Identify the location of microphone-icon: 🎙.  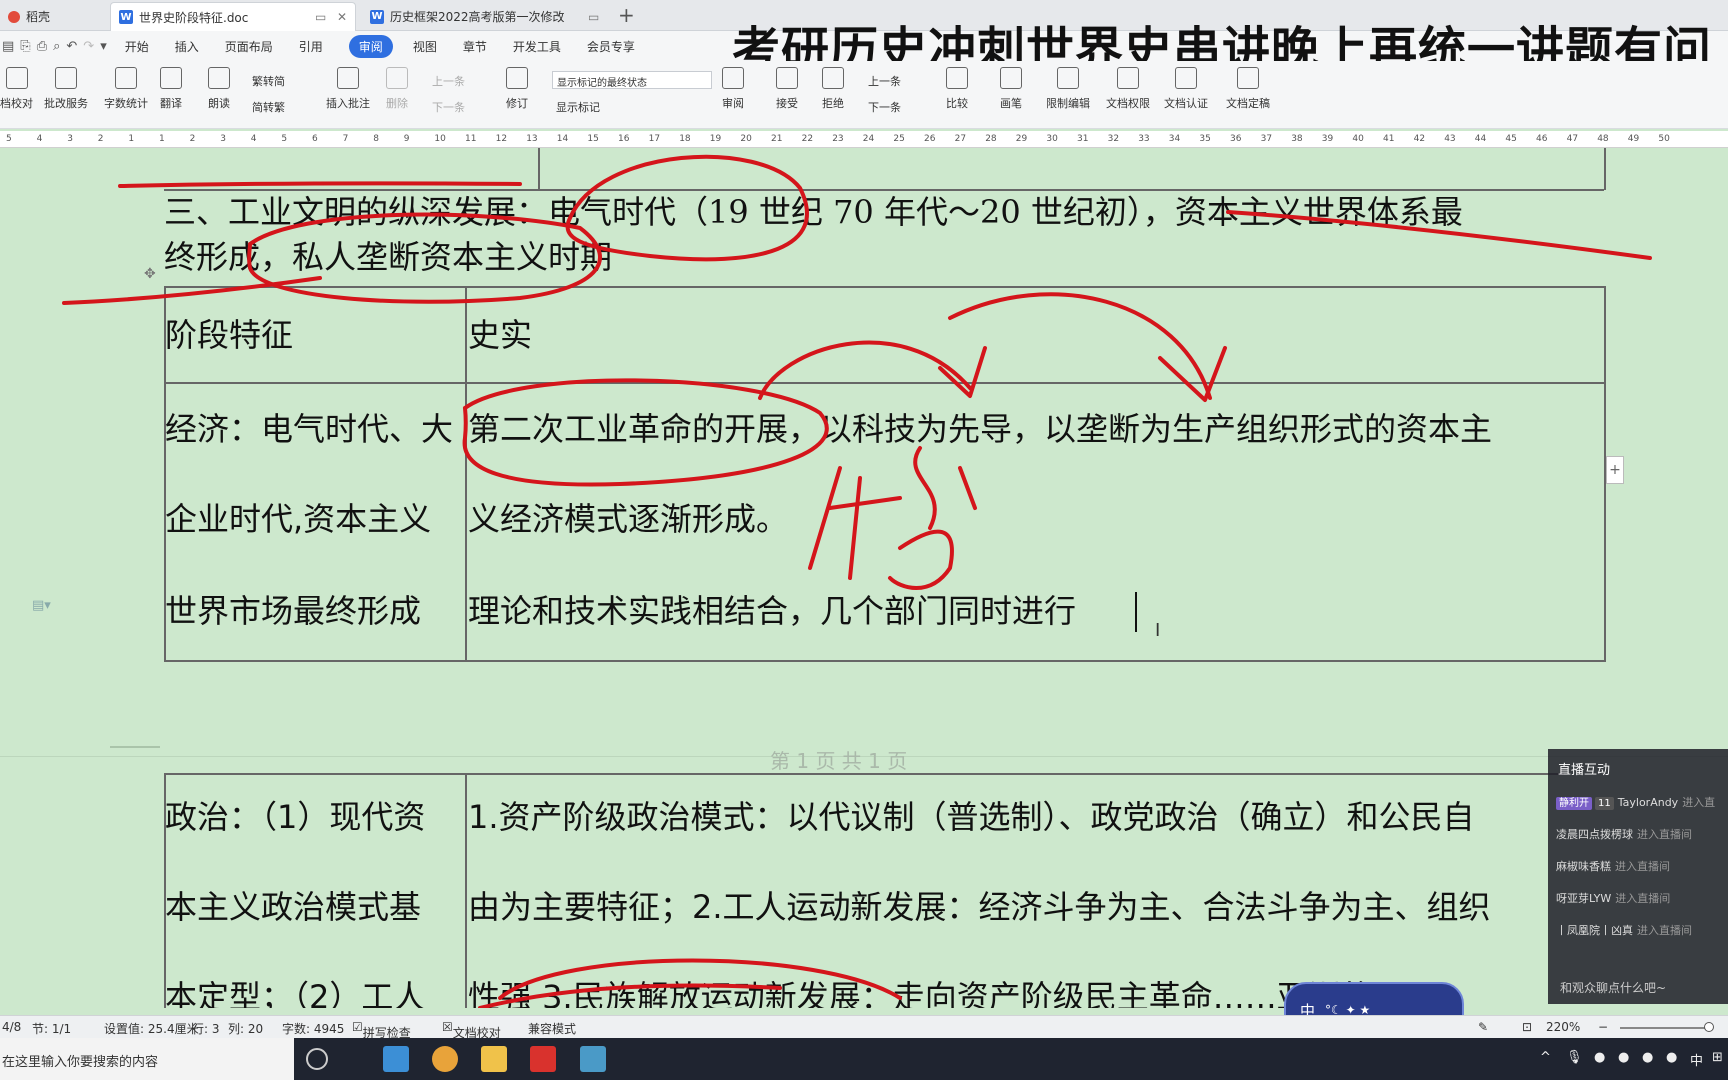
(1574, 1057).